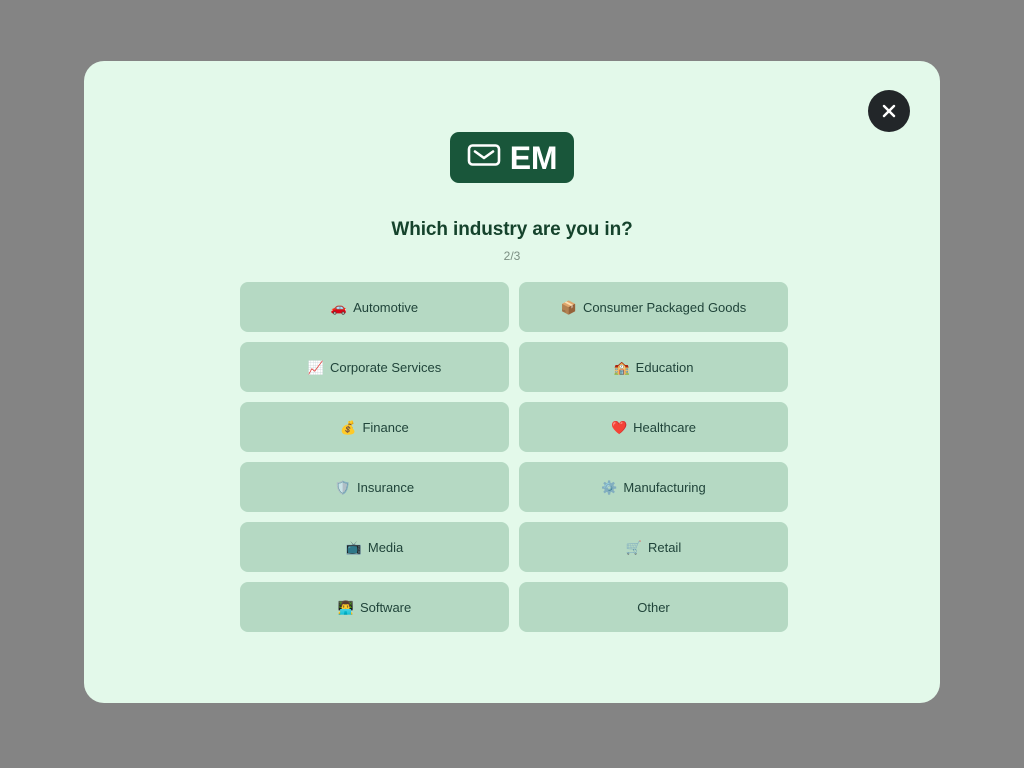  What do you see at coordinates (343, 487) in the screenshot?
I see `shield-icon: 🛡️` at bounding box center [343, 487].